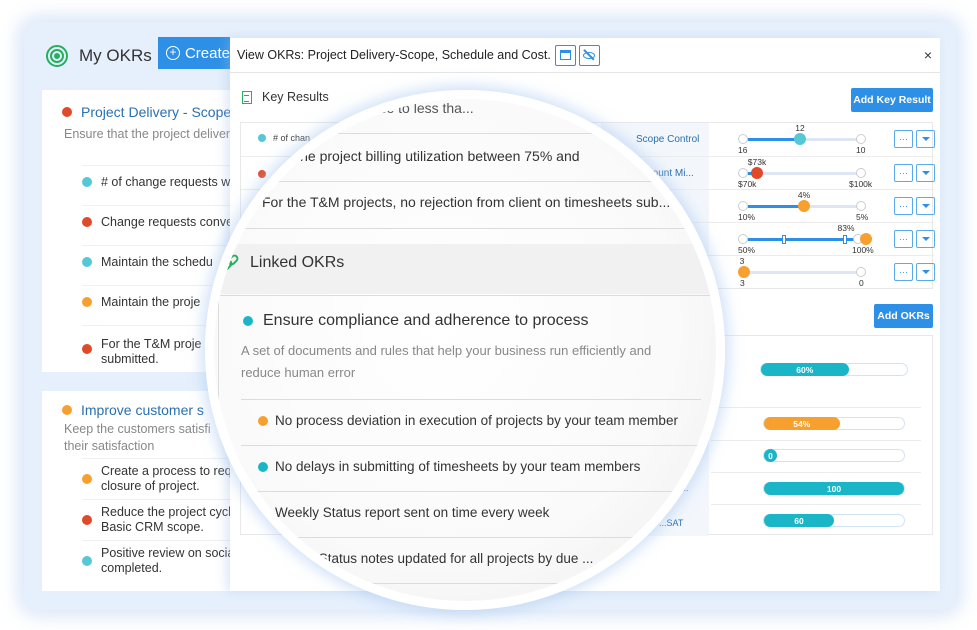  I want to click on start-value: $70k, so click(747, 184).